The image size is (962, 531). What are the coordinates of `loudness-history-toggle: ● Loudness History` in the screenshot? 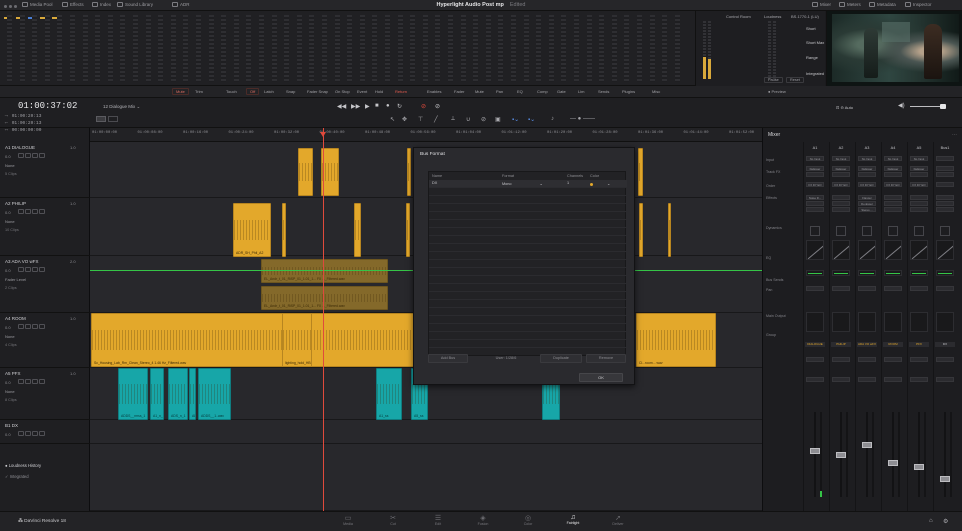 It's located at (23, 465).